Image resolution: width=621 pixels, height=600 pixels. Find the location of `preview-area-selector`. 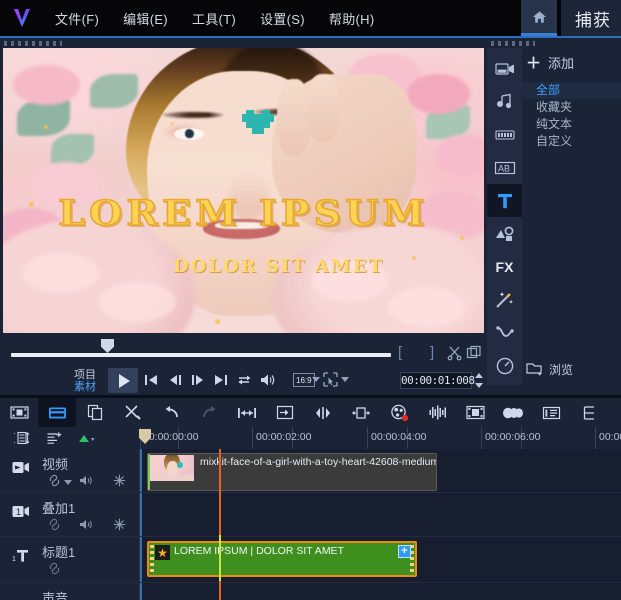

preview-area-selector is located at coordinates (330, 379).